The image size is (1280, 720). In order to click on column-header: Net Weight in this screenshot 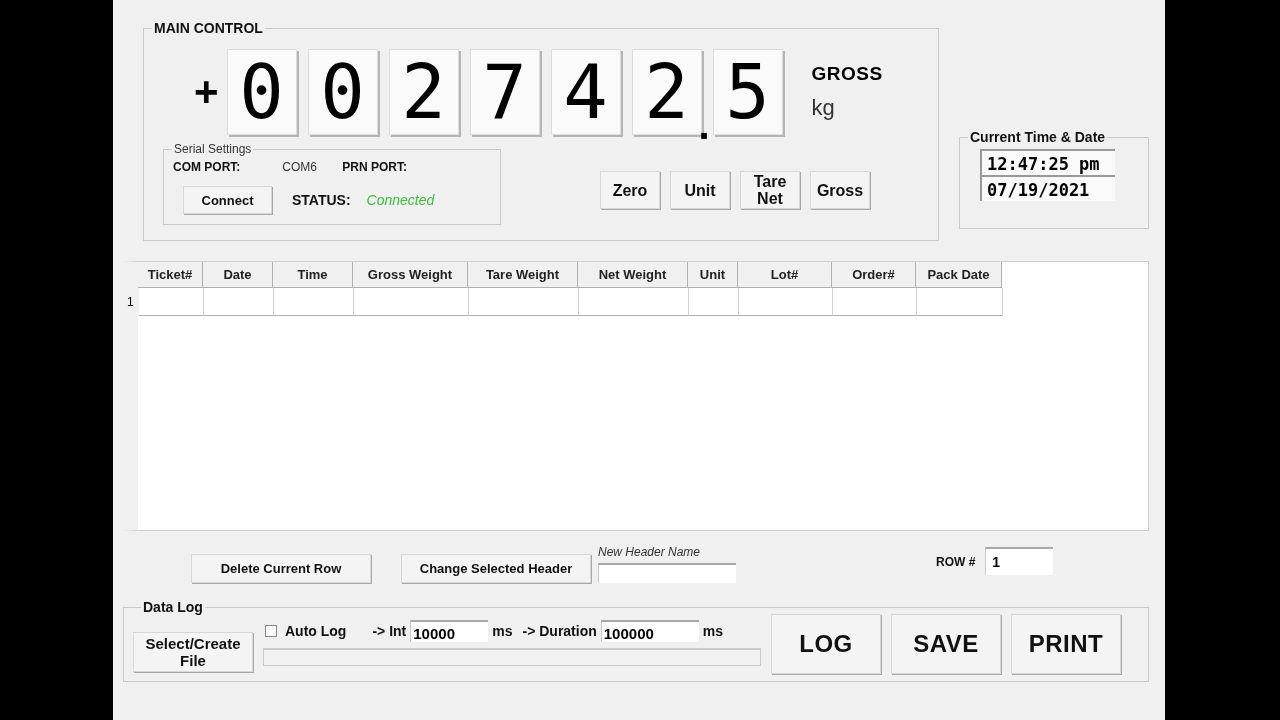, I will do `click(633, 275)`.